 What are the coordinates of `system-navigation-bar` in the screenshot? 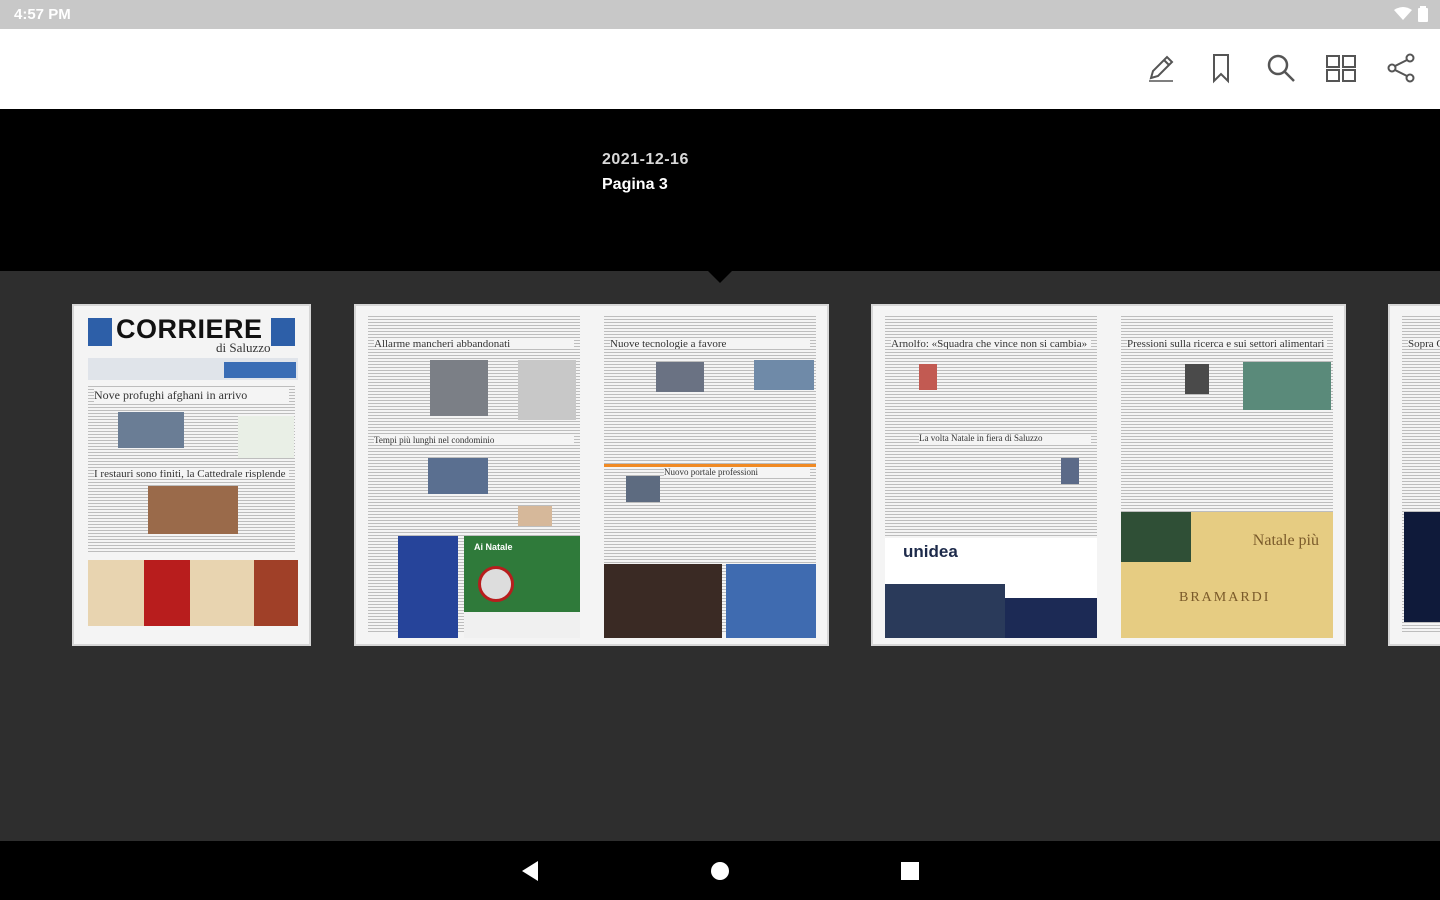 It's located at (720, 870).